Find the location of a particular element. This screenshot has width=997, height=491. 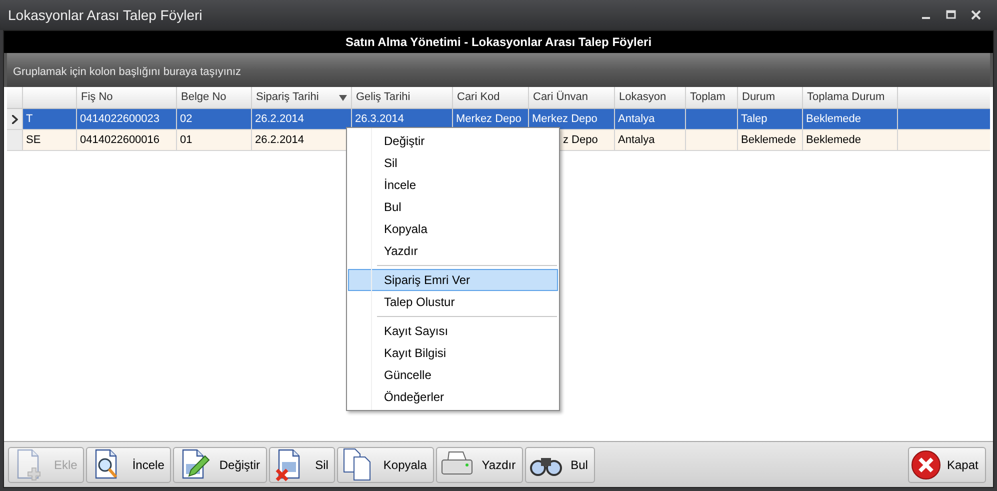

table-cell: Talep is located at coordinates (770, 119).